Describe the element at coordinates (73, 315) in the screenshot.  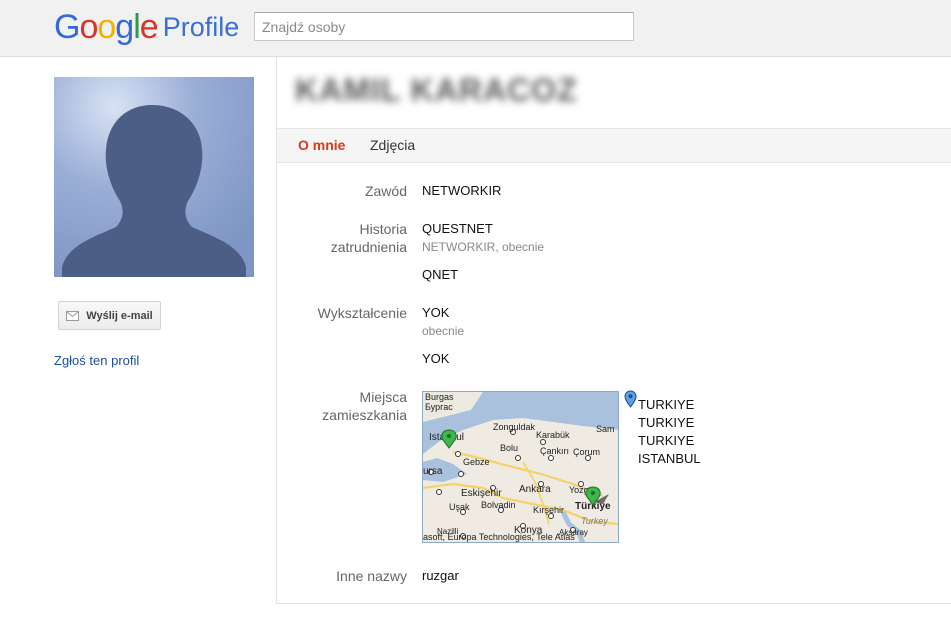
I see `envelope-icon` at that location.